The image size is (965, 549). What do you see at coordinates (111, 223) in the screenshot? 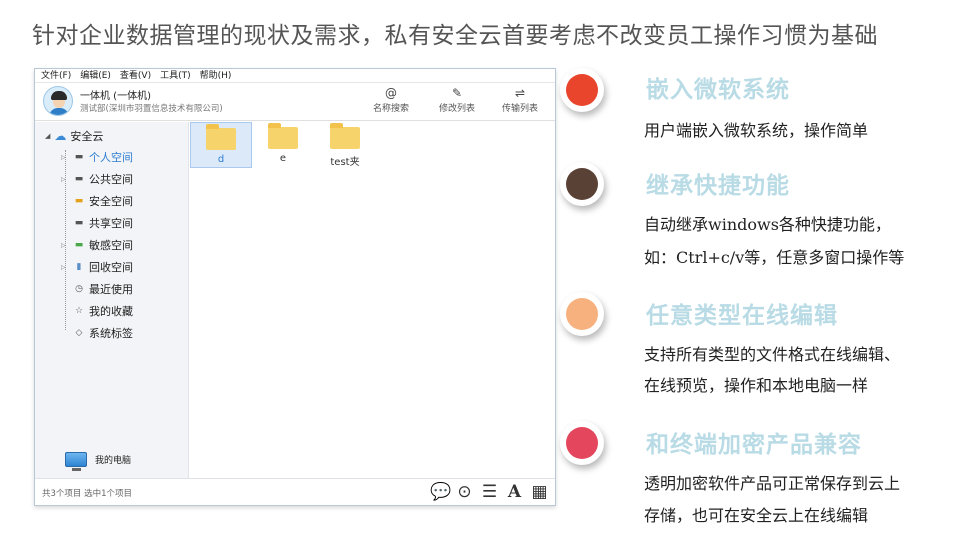
I see `sidebar-item-label: 共享空间` at bounding box center [111, 223].